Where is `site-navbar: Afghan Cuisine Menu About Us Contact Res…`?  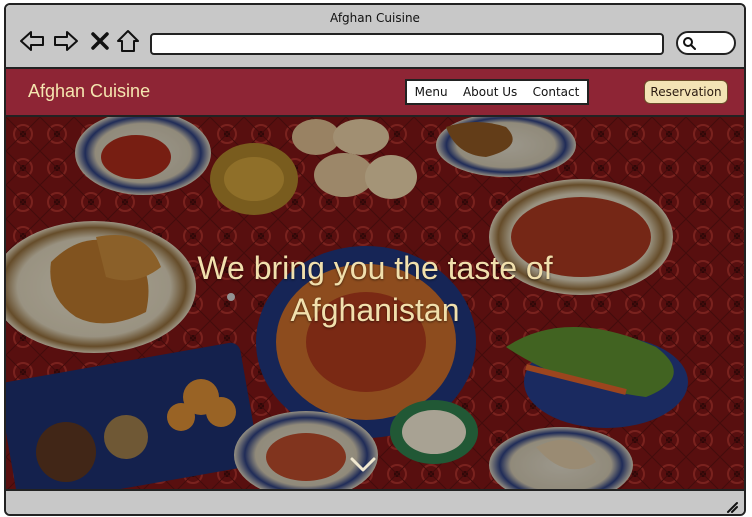 site-navbar: Afghan Cuisine Menu About Us Contact Res… is located at coordinates (375, 93).